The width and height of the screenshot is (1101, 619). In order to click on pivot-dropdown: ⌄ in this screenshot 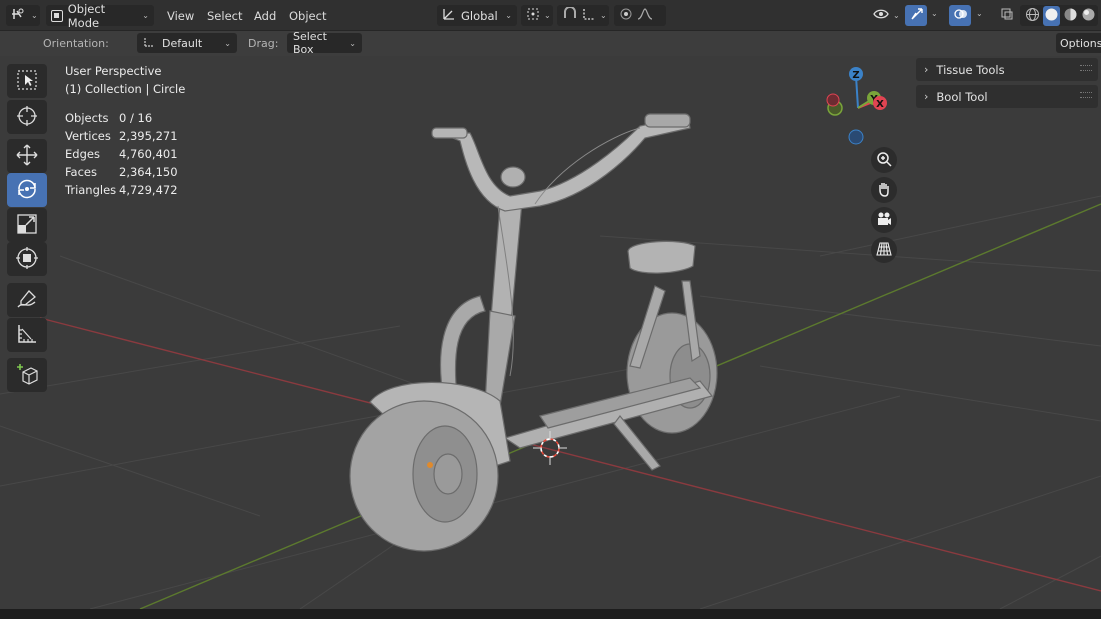, I will do `click(537, 15)`.